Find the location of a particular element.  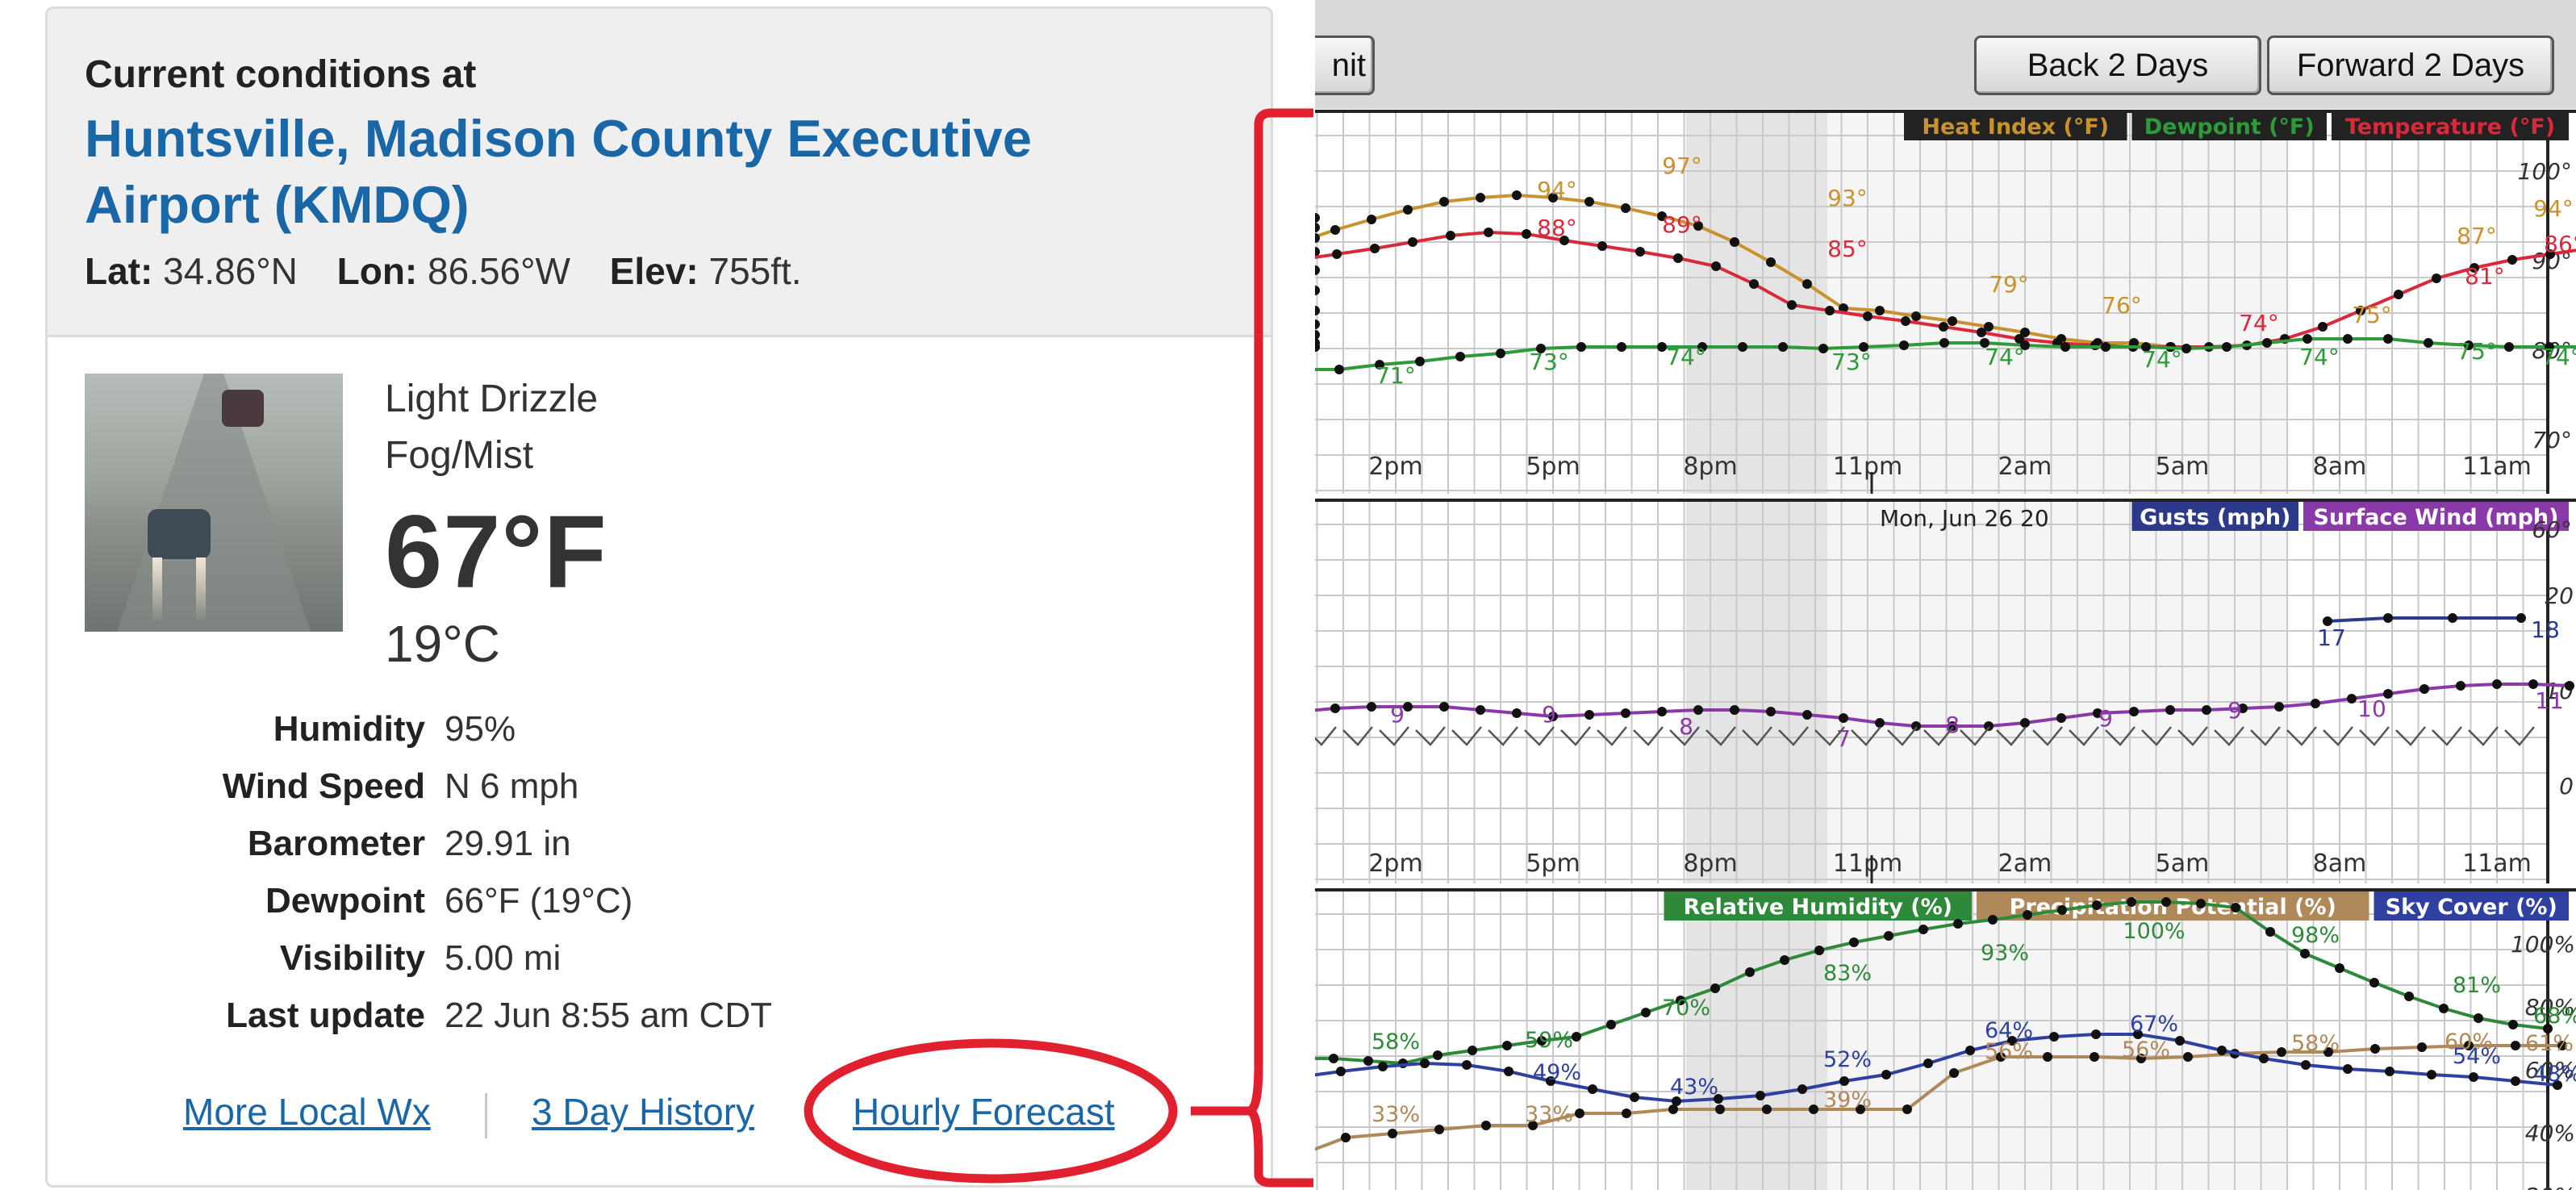

heat-index-value-label: 94° is located at coordinates (1557, 190).